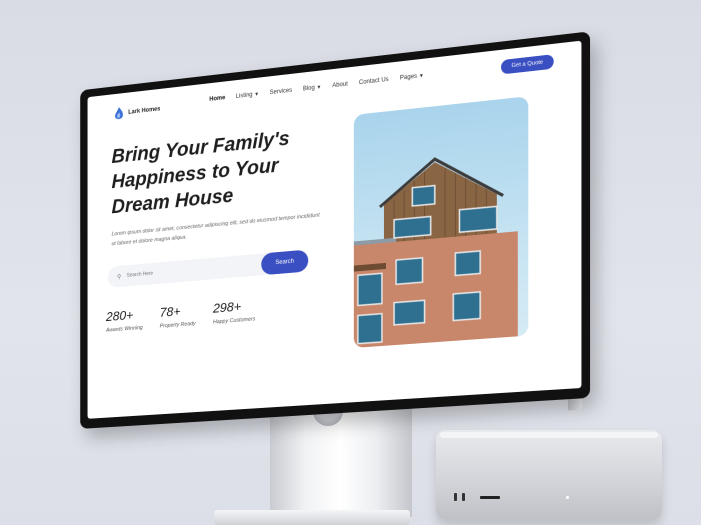  I want to click on search-icon: ⚲, so click(119, 277).